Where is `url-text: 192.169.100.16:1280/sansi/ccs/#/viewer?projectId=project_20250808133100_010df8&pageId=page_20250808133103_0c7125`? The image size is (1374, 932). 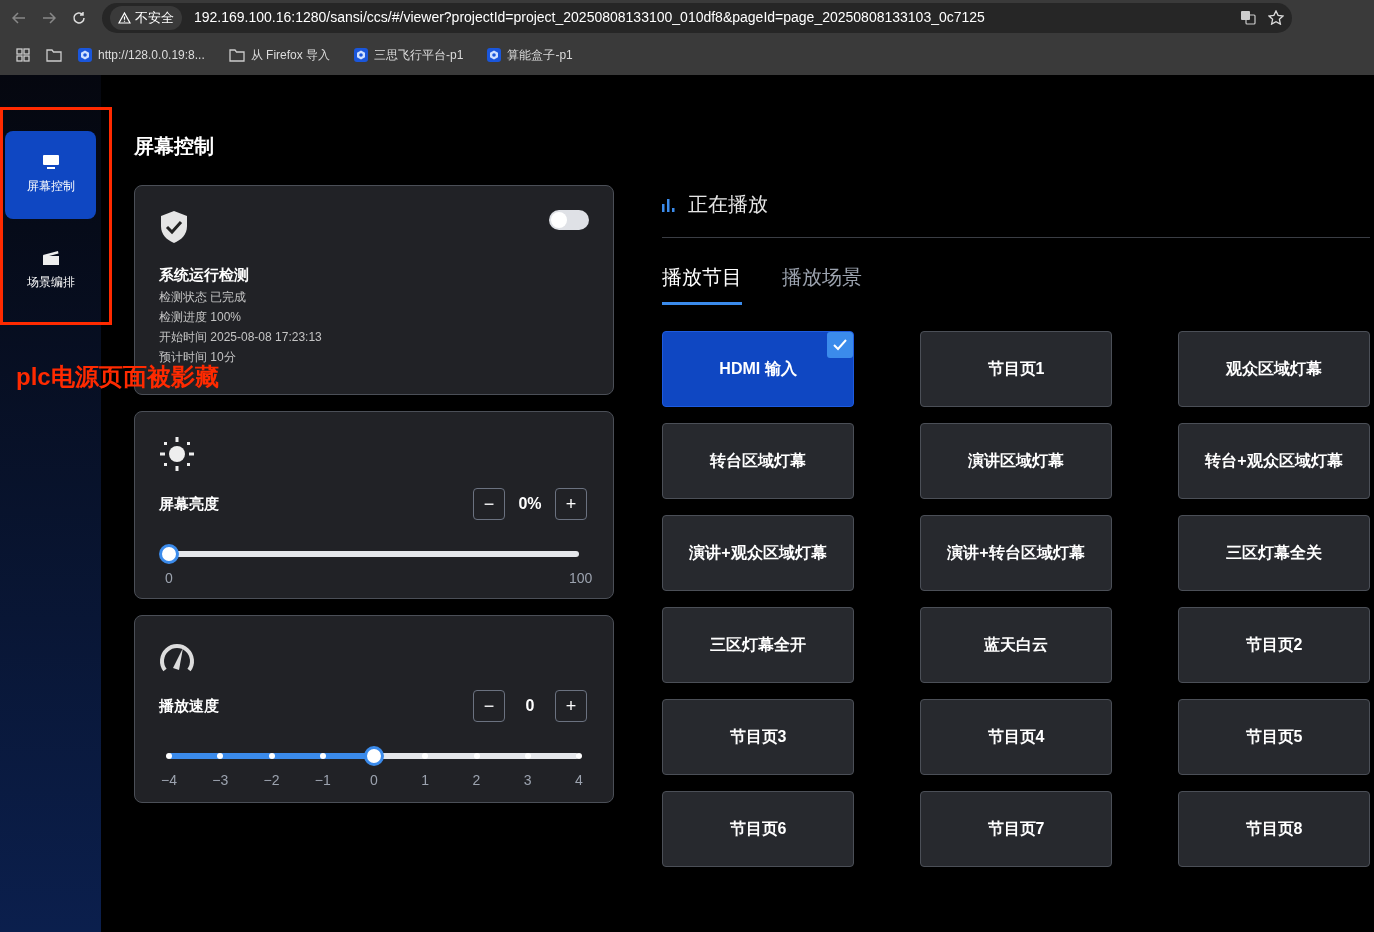 url-text: 192.169.100.16:1280/sansi/ccs/#/viewer?projectId=project_20250808133100_010df8&pageId=page_20250808133103_0c7125 is located at coordinates (590, 17).